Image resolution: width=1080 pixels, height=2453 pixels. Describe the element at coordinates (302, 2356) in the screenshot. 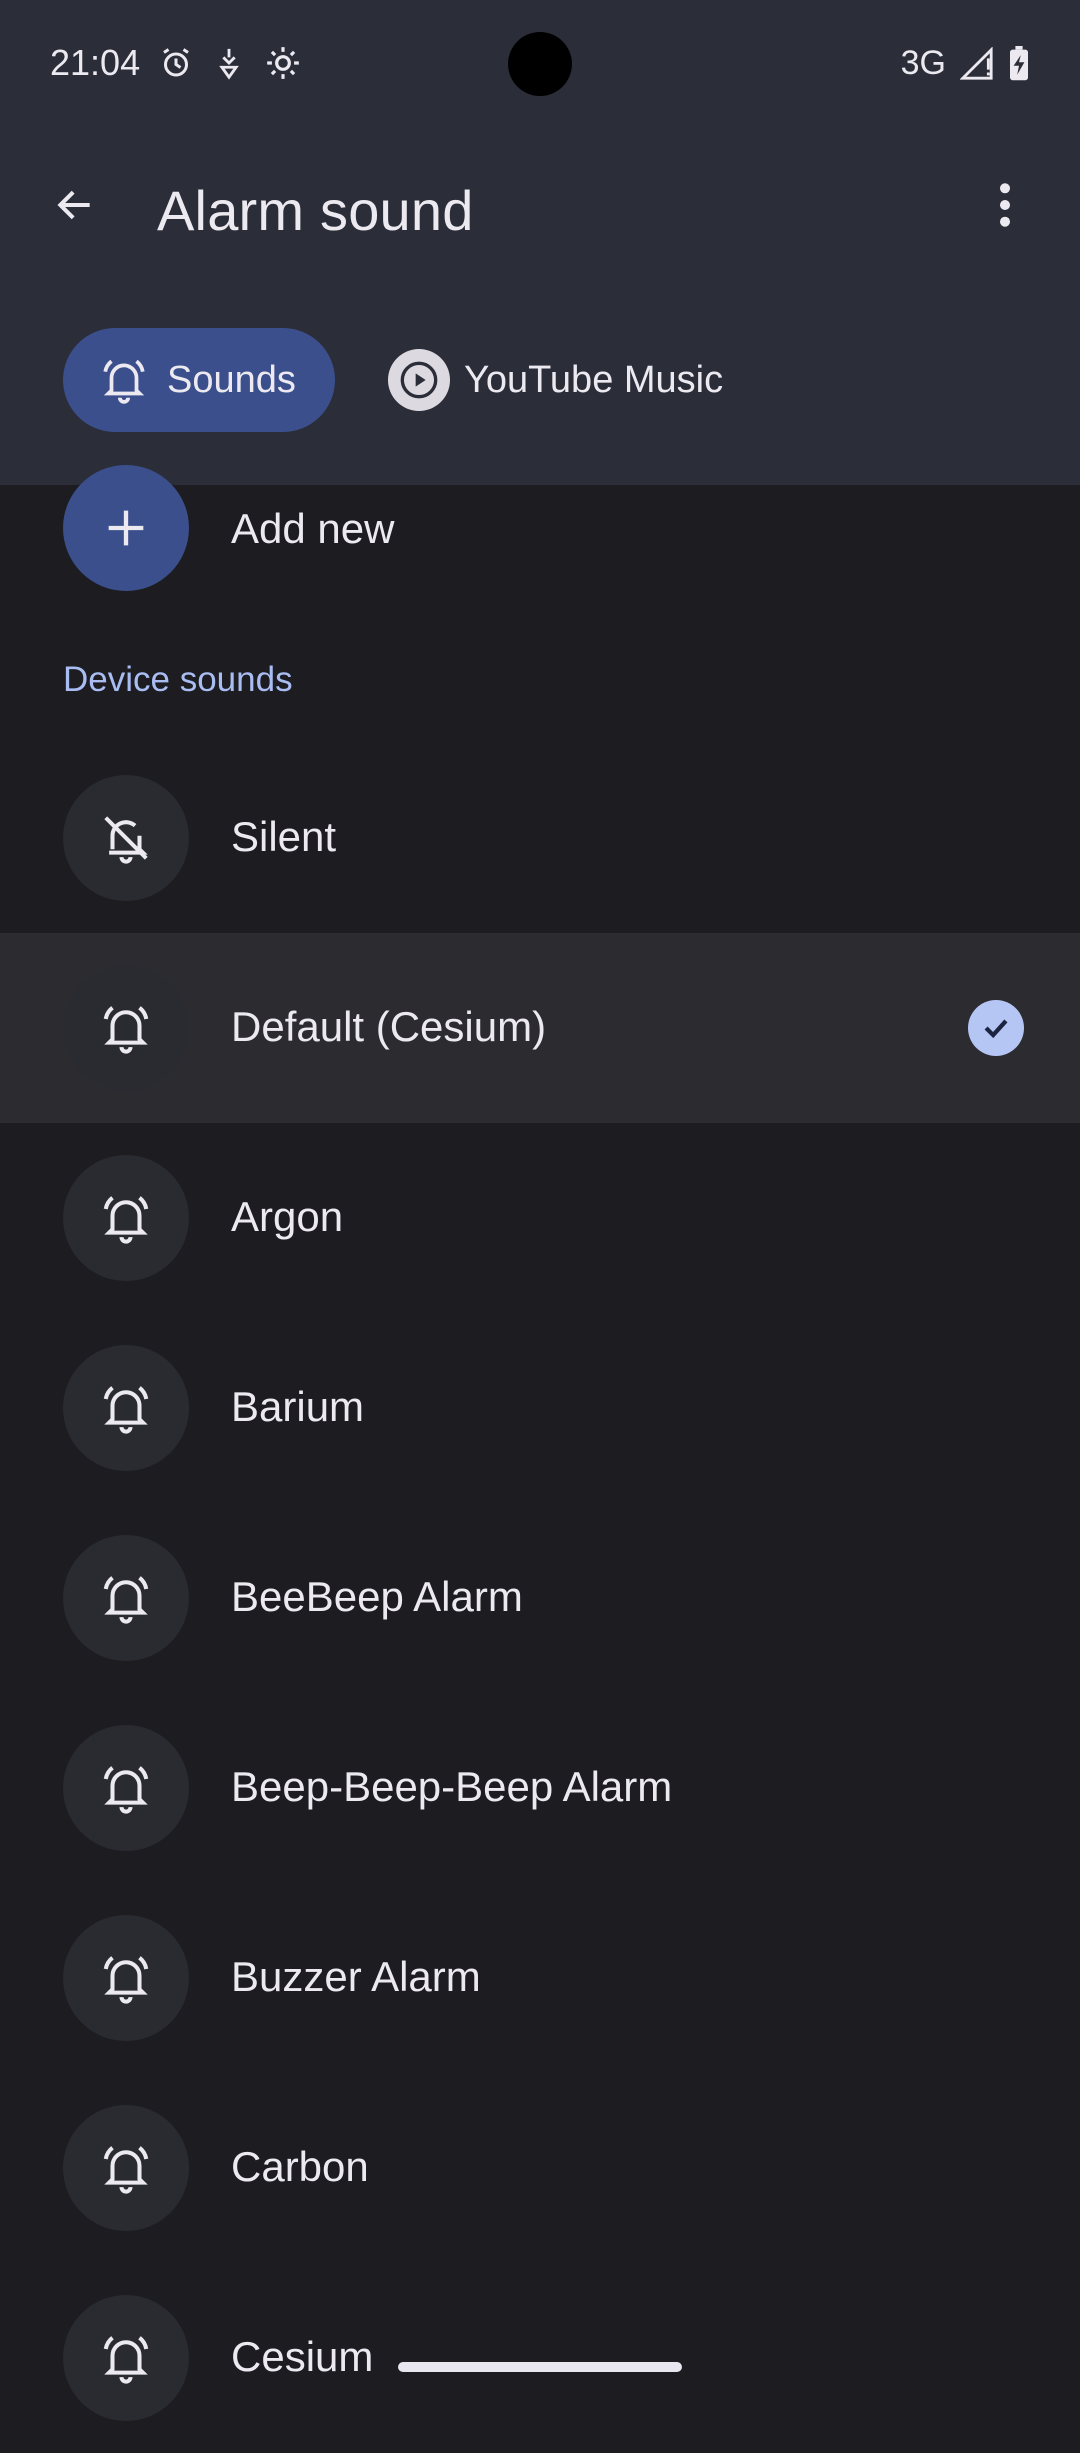

I see `sound-label: Cesium` at that location.